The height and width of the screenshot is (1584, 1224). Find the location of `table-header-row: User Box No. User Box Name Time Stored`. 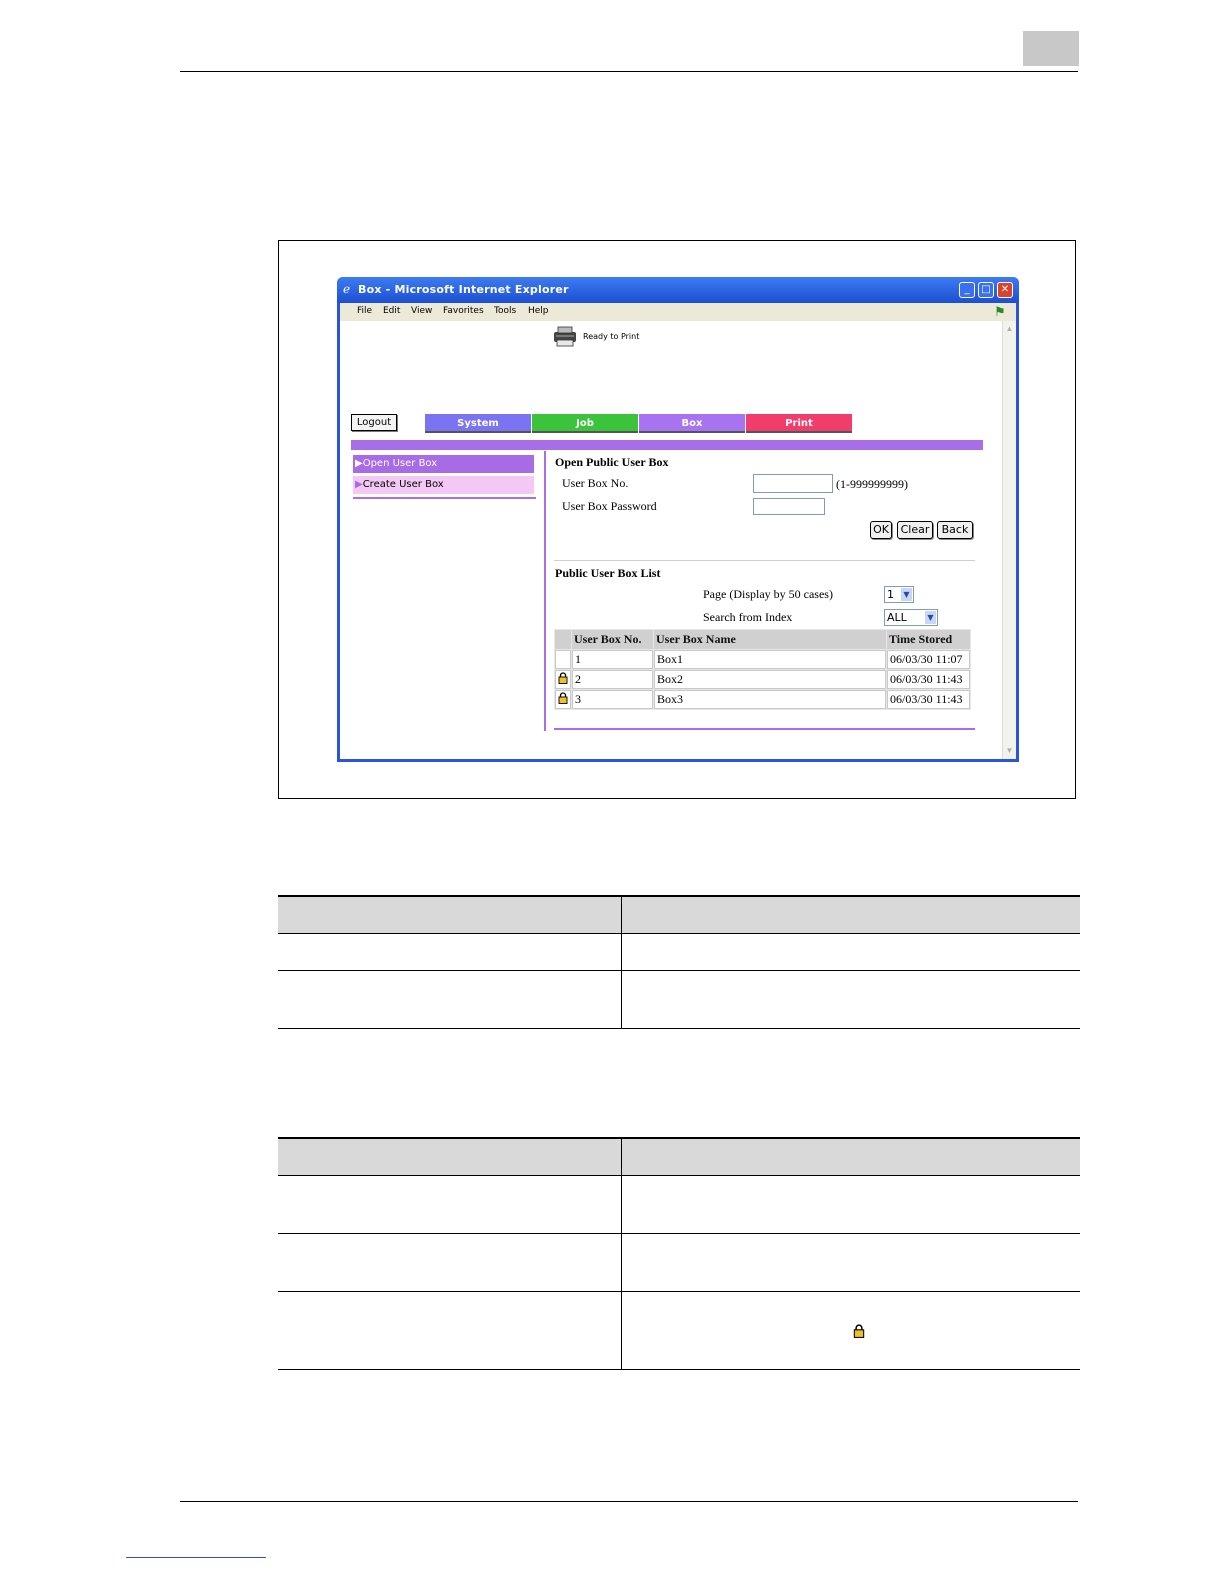

table-header-row: User Box No. User Box Name Time Stored is located at coordinates (762, 639).